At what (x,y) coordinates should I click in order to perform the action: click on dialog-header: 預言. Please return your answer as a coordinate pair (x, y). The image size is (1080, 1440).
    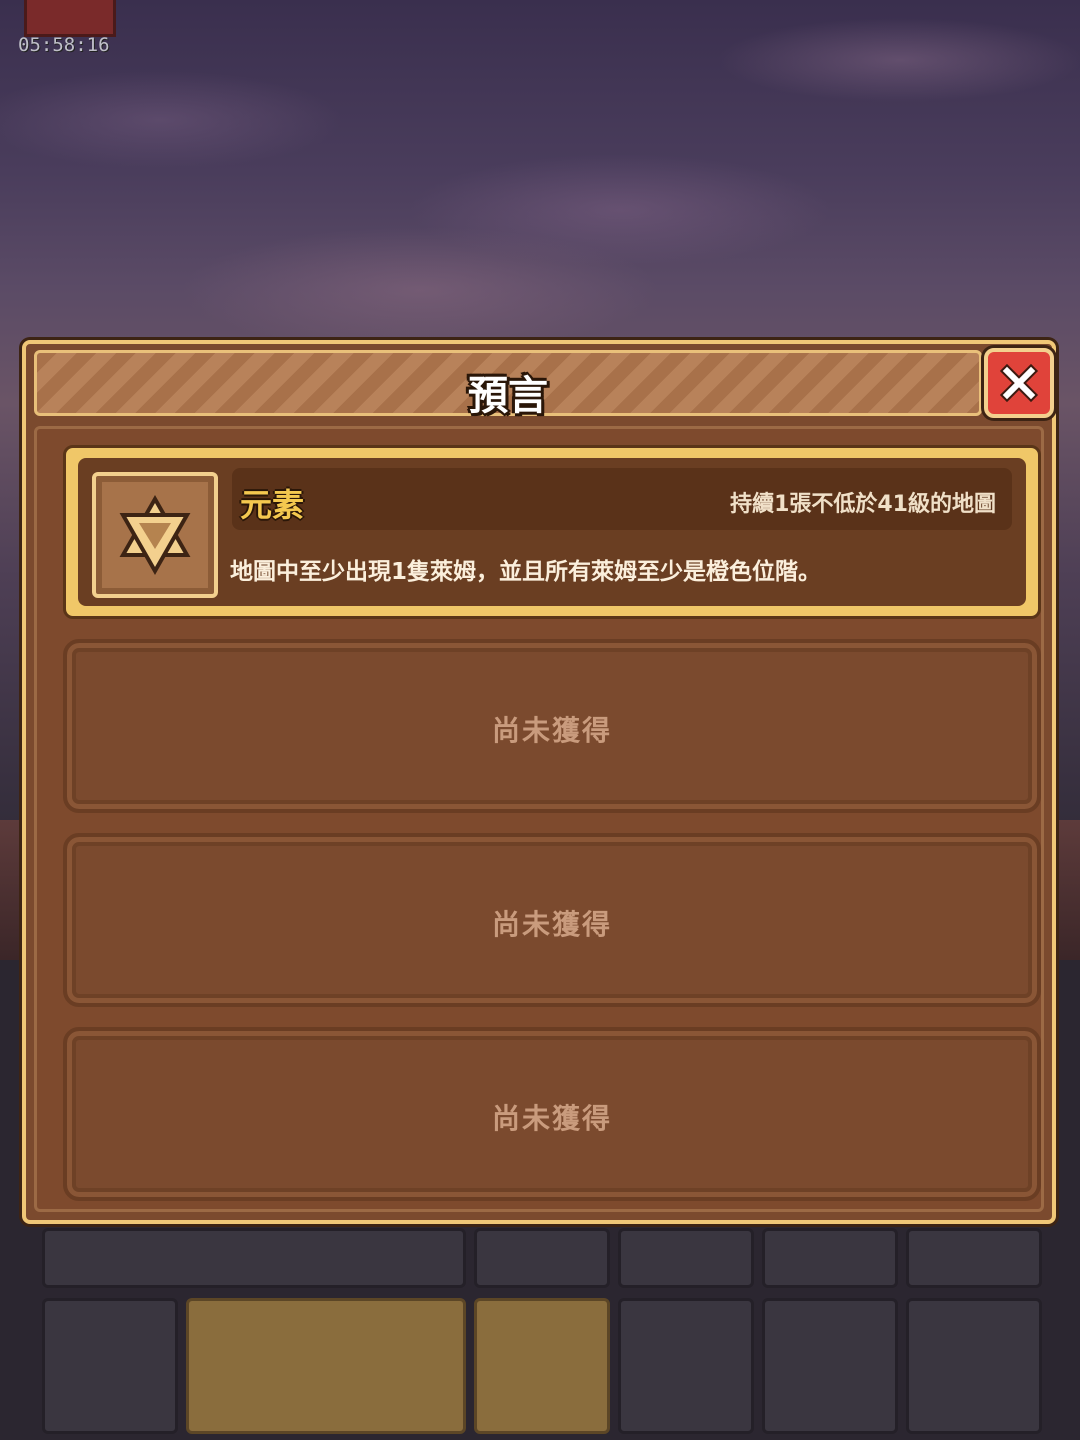
    Looking at the image, I should click on (508, 384).